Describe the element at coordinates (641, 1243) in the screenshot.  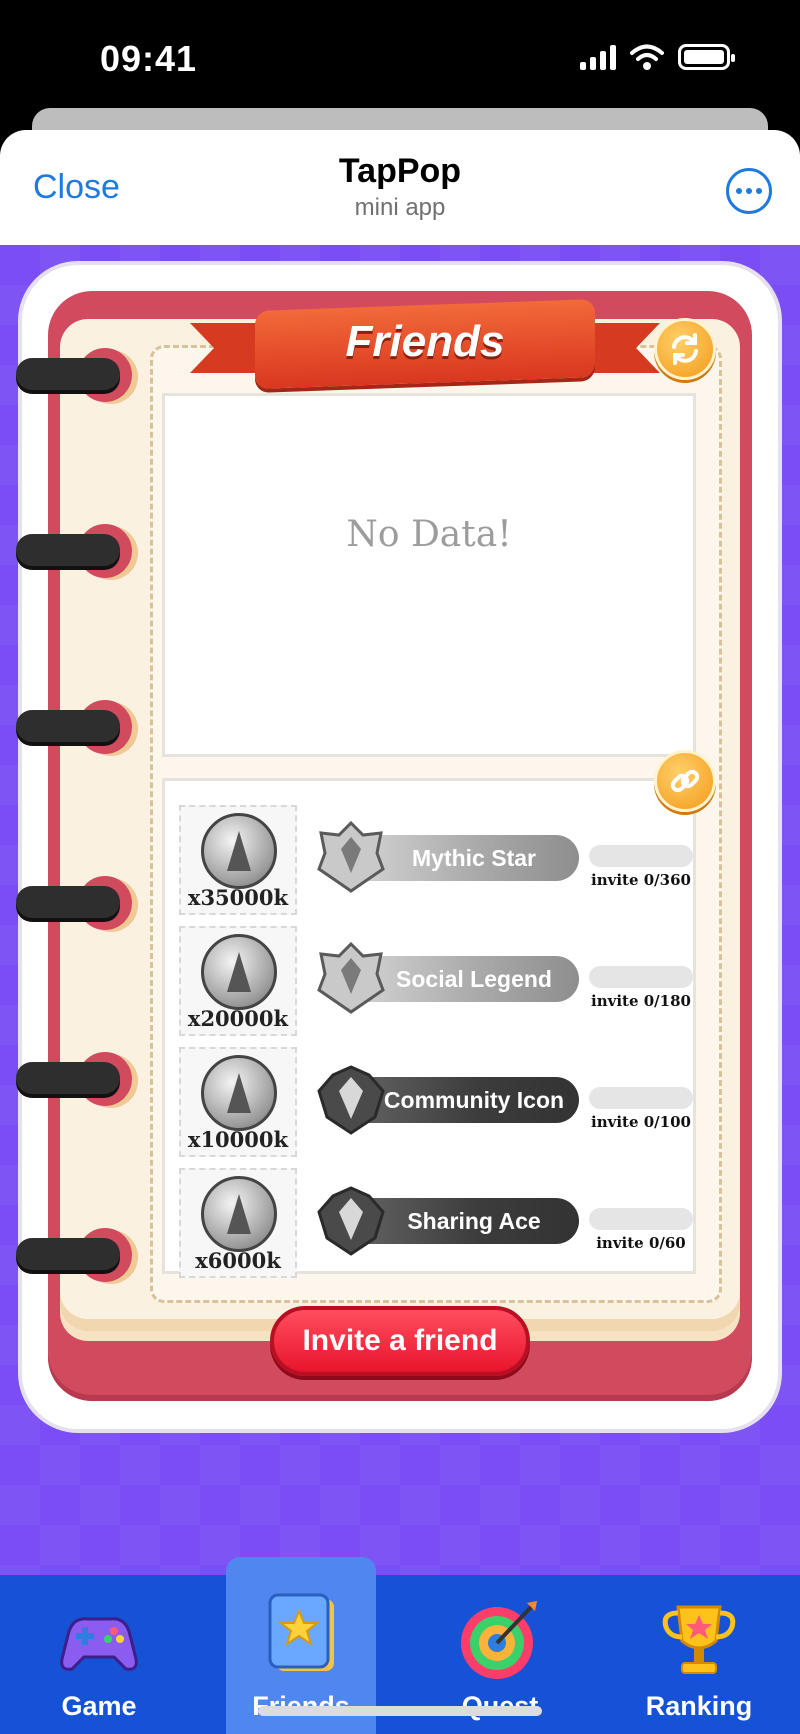
I see `invite-count: invite 0/60` at that location.